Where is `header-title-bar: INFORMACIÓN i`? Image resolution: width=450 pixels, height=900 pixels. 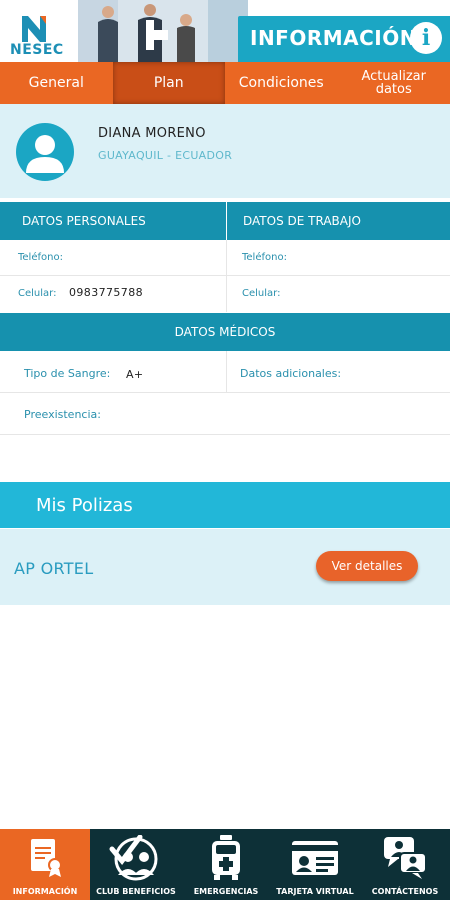
header-title-bar: INFORMACIÓN i is located at coordinates (344, 39).